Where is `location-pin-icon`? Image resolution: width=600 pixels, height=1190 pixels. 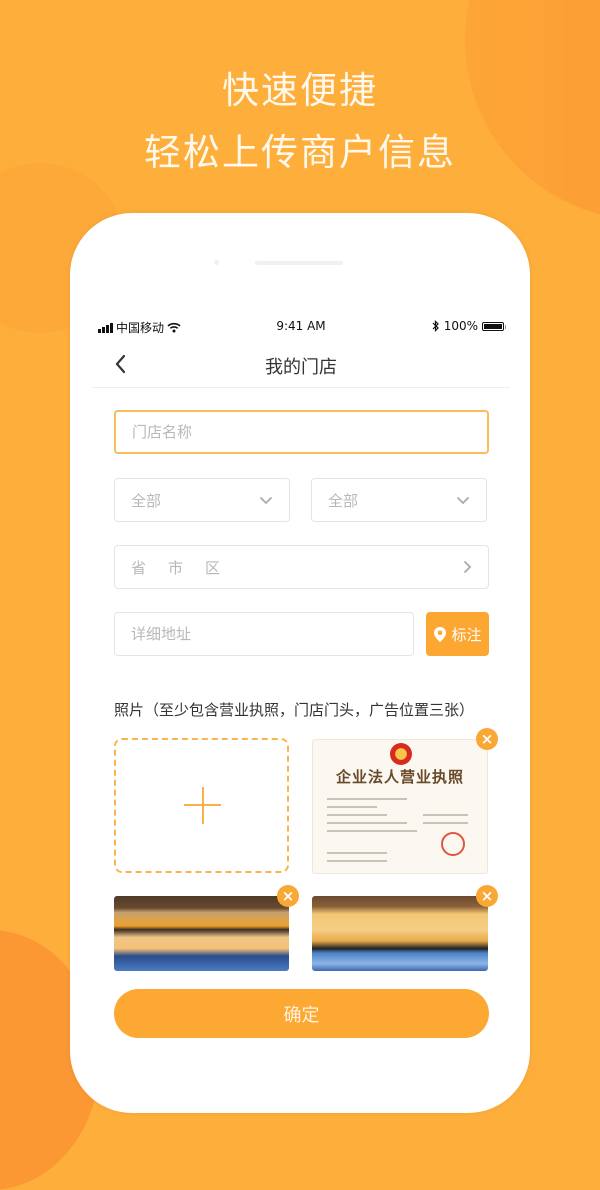 location-pin-icon is located at coordinates (440, 634).